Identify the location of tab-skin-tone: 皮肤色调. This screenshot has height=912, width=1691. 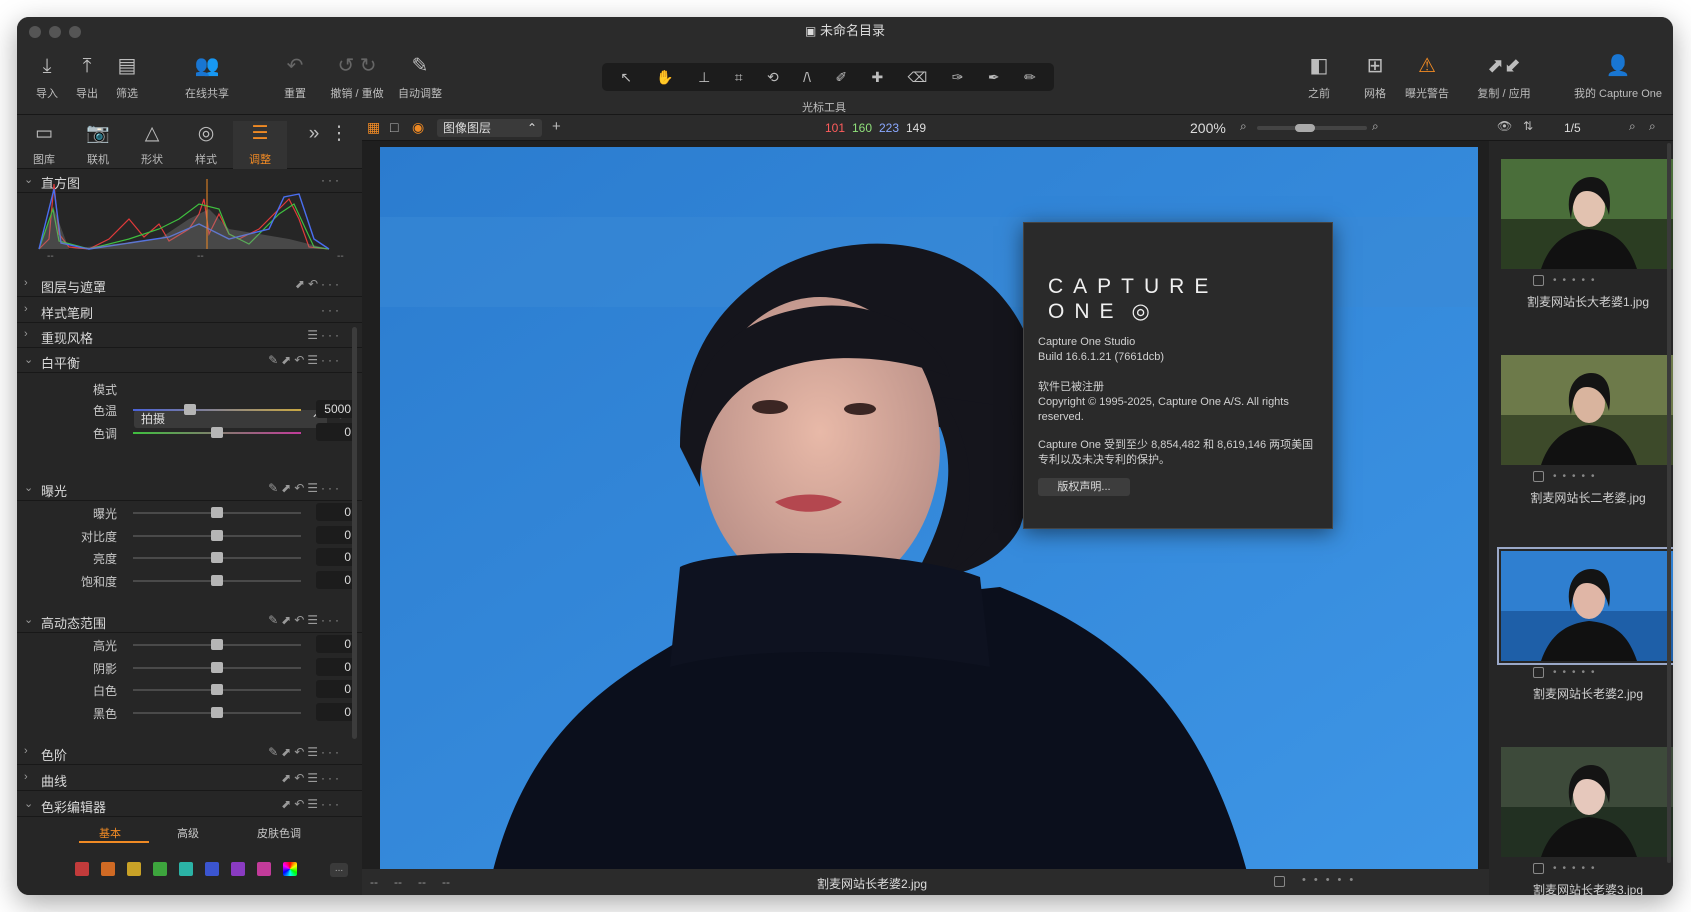
(279, 833).